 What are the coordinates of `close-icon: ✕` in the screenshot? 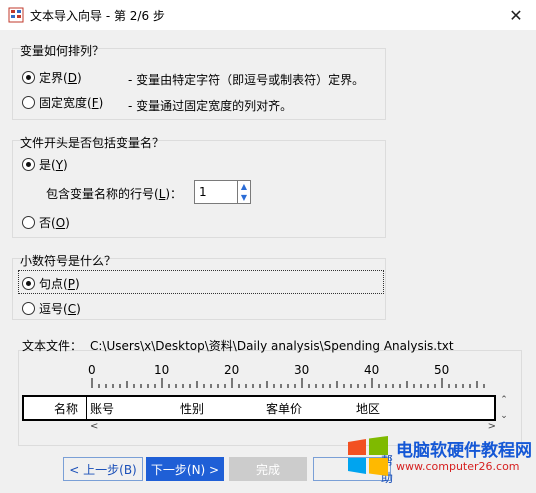 It's located at (516, 15).